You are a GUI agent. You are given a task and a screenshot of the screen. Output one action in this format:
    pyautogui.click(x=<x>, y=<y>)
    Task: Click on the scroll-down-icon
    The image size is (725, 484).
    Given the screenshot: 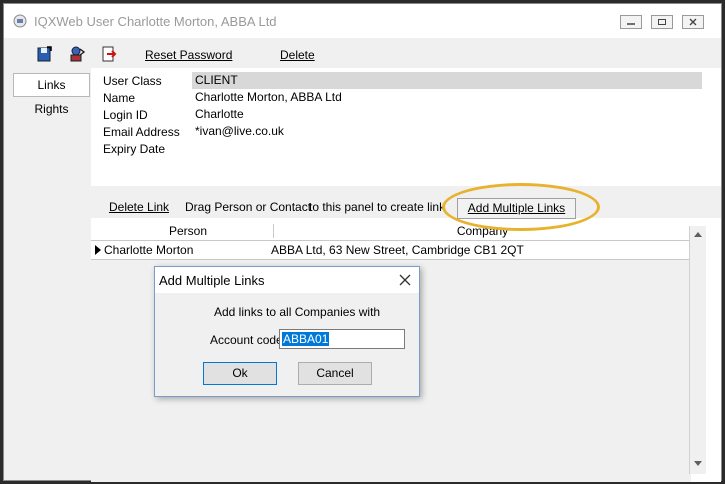 What is the action you would take?
    pyautogui.click(x=698, y=463)
    